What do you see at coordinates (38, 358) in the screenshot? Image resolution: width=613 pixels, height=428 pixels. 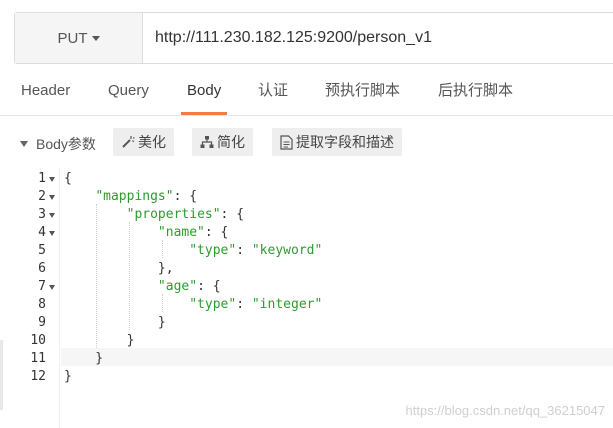 I see `line-number: 11` at bounding box center [38, 358].